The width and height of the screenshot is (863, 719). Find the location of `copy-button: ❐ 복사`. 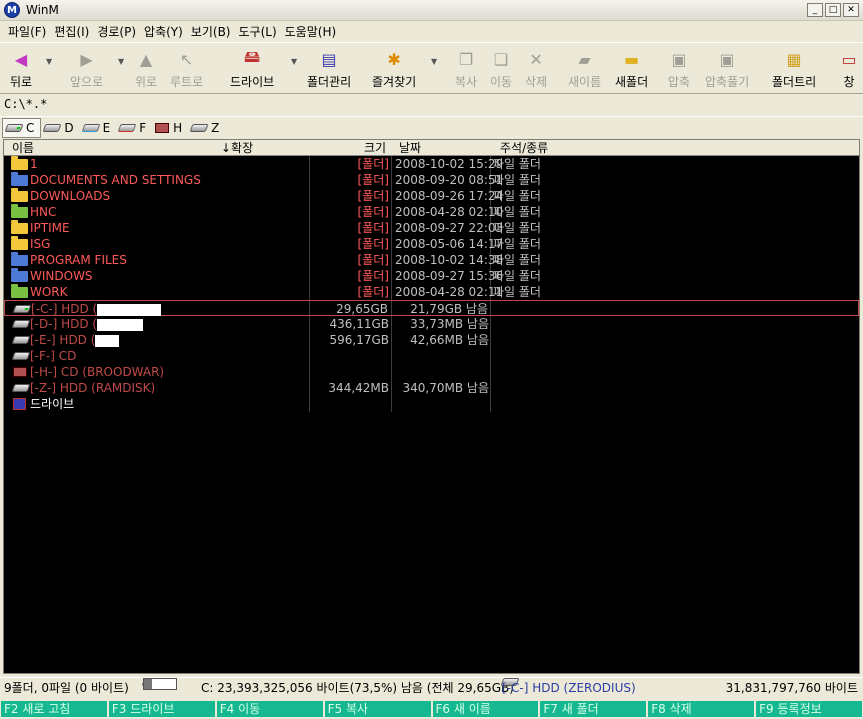

copy-button: ❐ 복사 is located at coordinates (466, 69).